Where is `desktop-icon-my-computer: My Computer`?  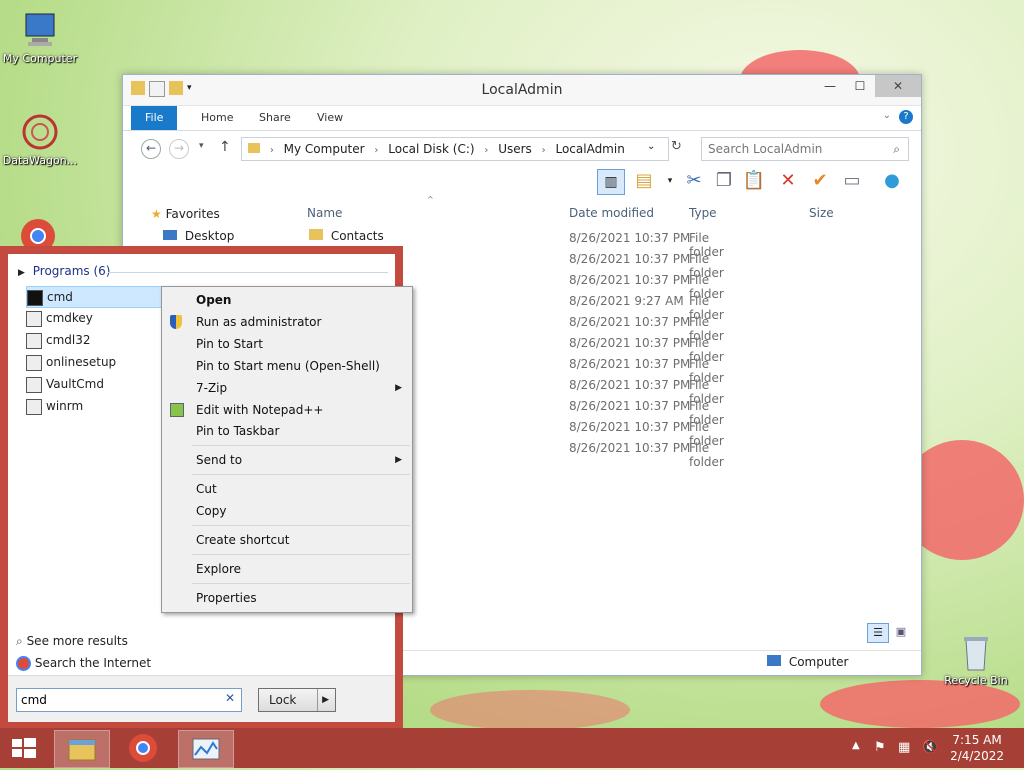 desktop-icon-my-computer: My Computer is located at coordinates (40, 37).